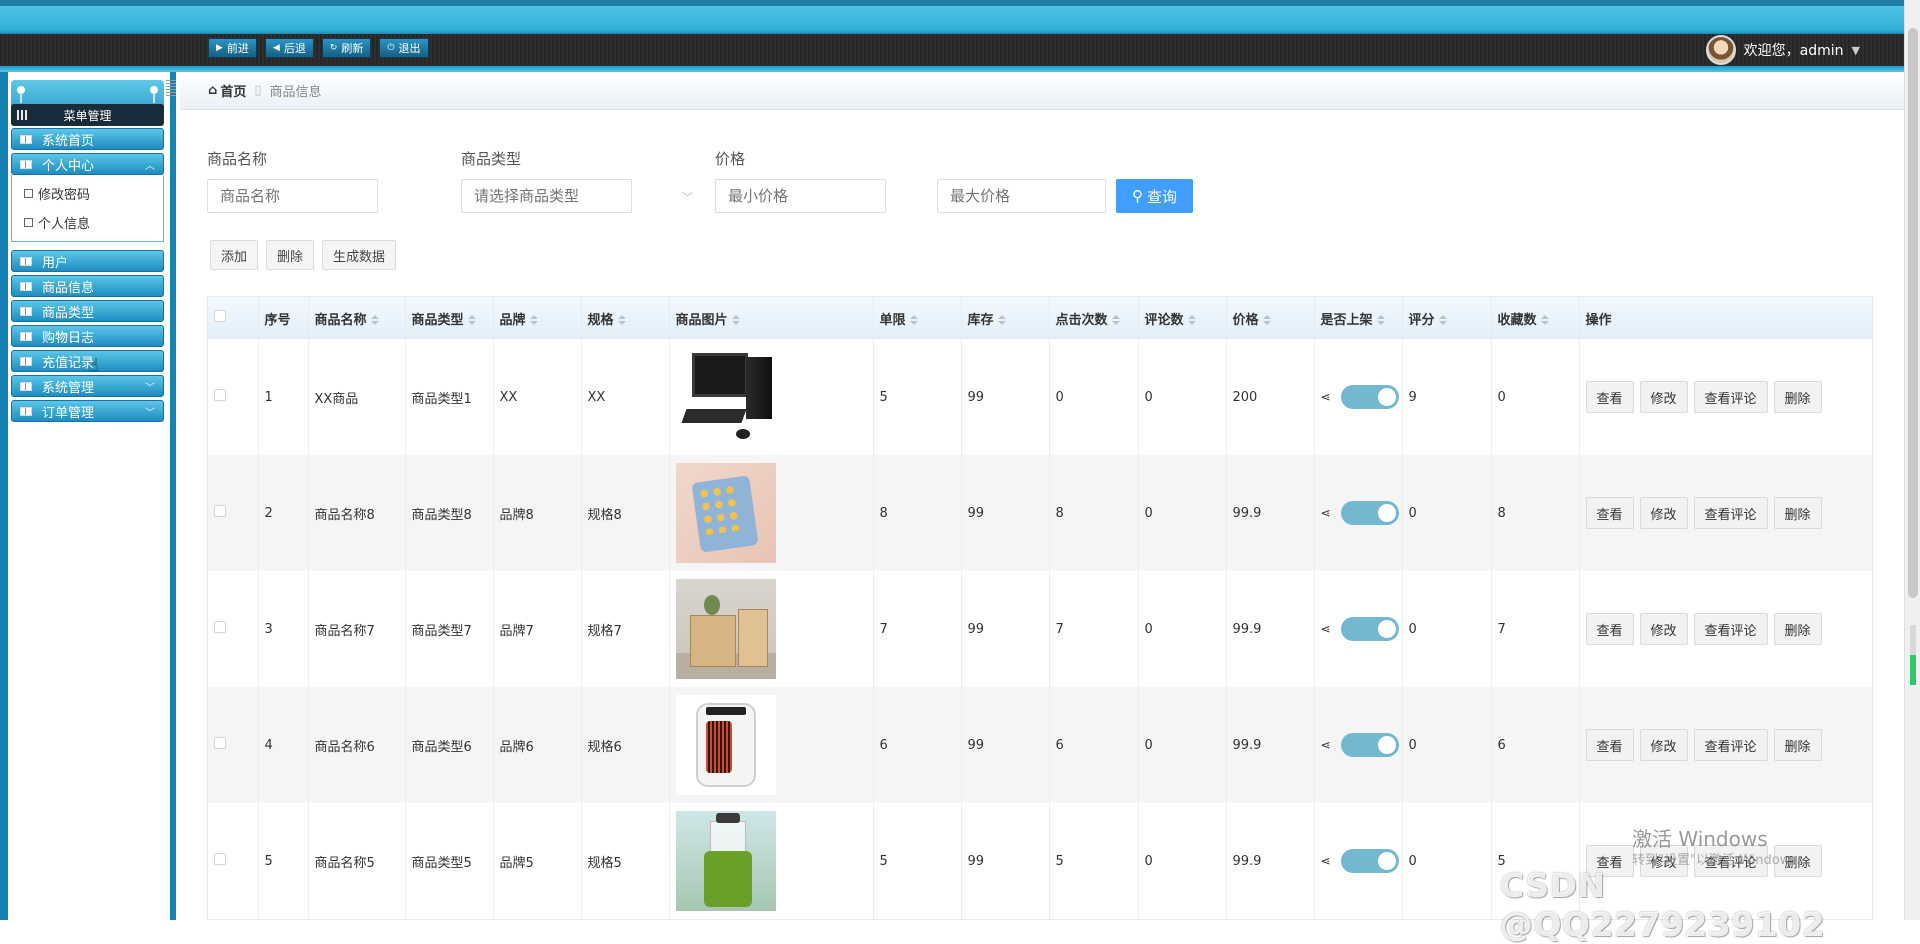  I want to click on generate-data-button: 生成数据, so click(359, 255).